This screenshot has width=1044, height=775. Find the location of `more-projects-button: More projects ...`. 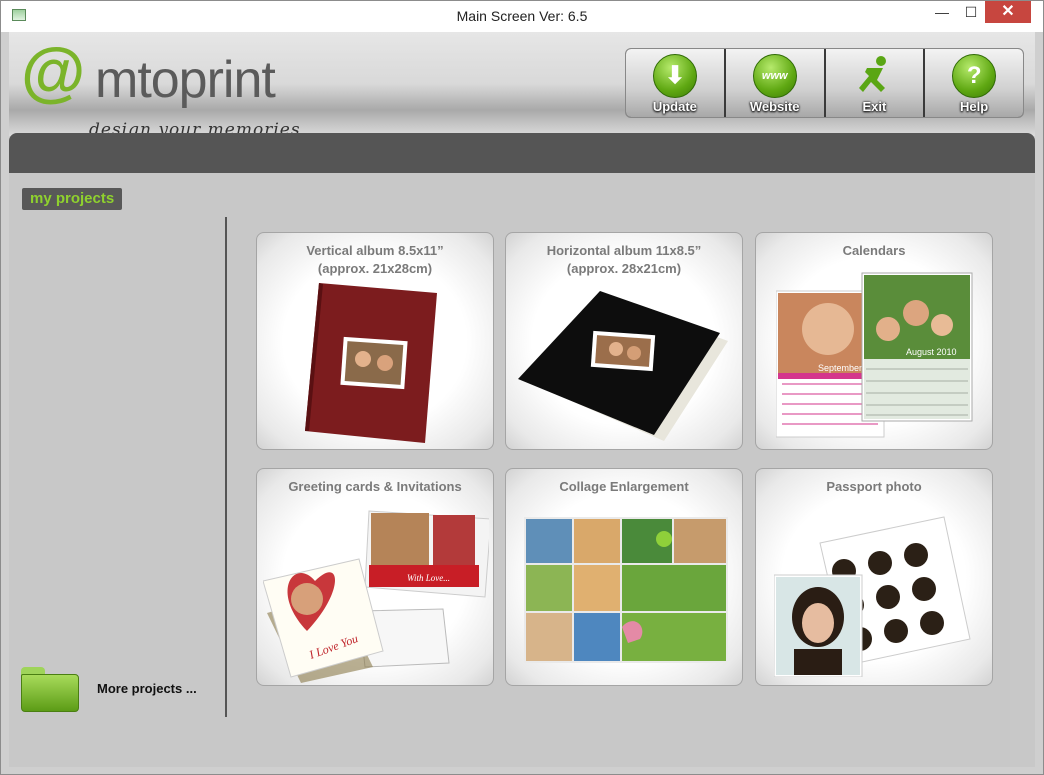

more-projects-button: More projects ... is located at coordinates (121, 691).